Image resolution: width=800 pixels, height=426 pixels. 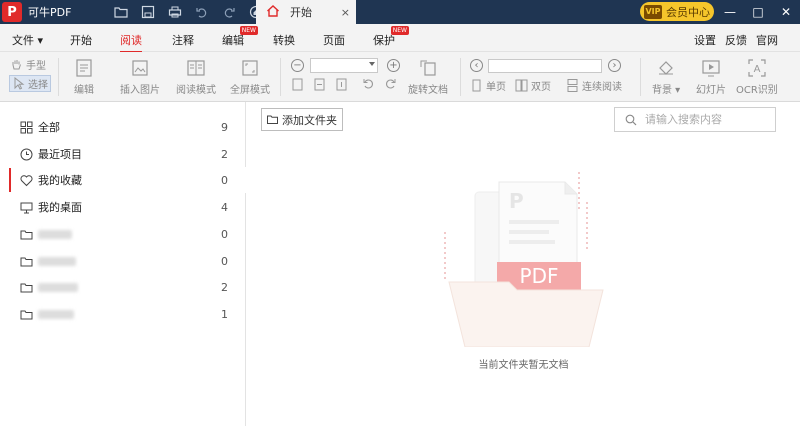 I want to click on sidebar-item-desktop: 我的桌面 4, so click(x=123, y=207).